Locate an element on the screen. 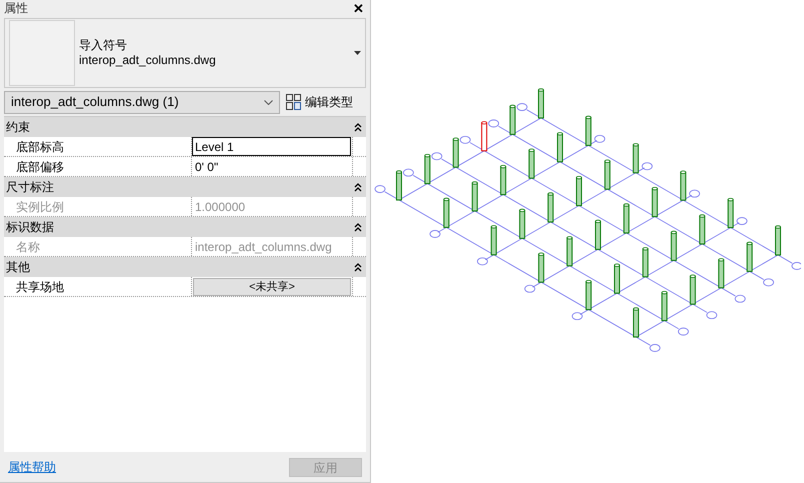 The height and width of the screenshot is (483, 804). instance-dropdown: interop_adt_columns.dwg (1) is located at coordinates (142, 102).